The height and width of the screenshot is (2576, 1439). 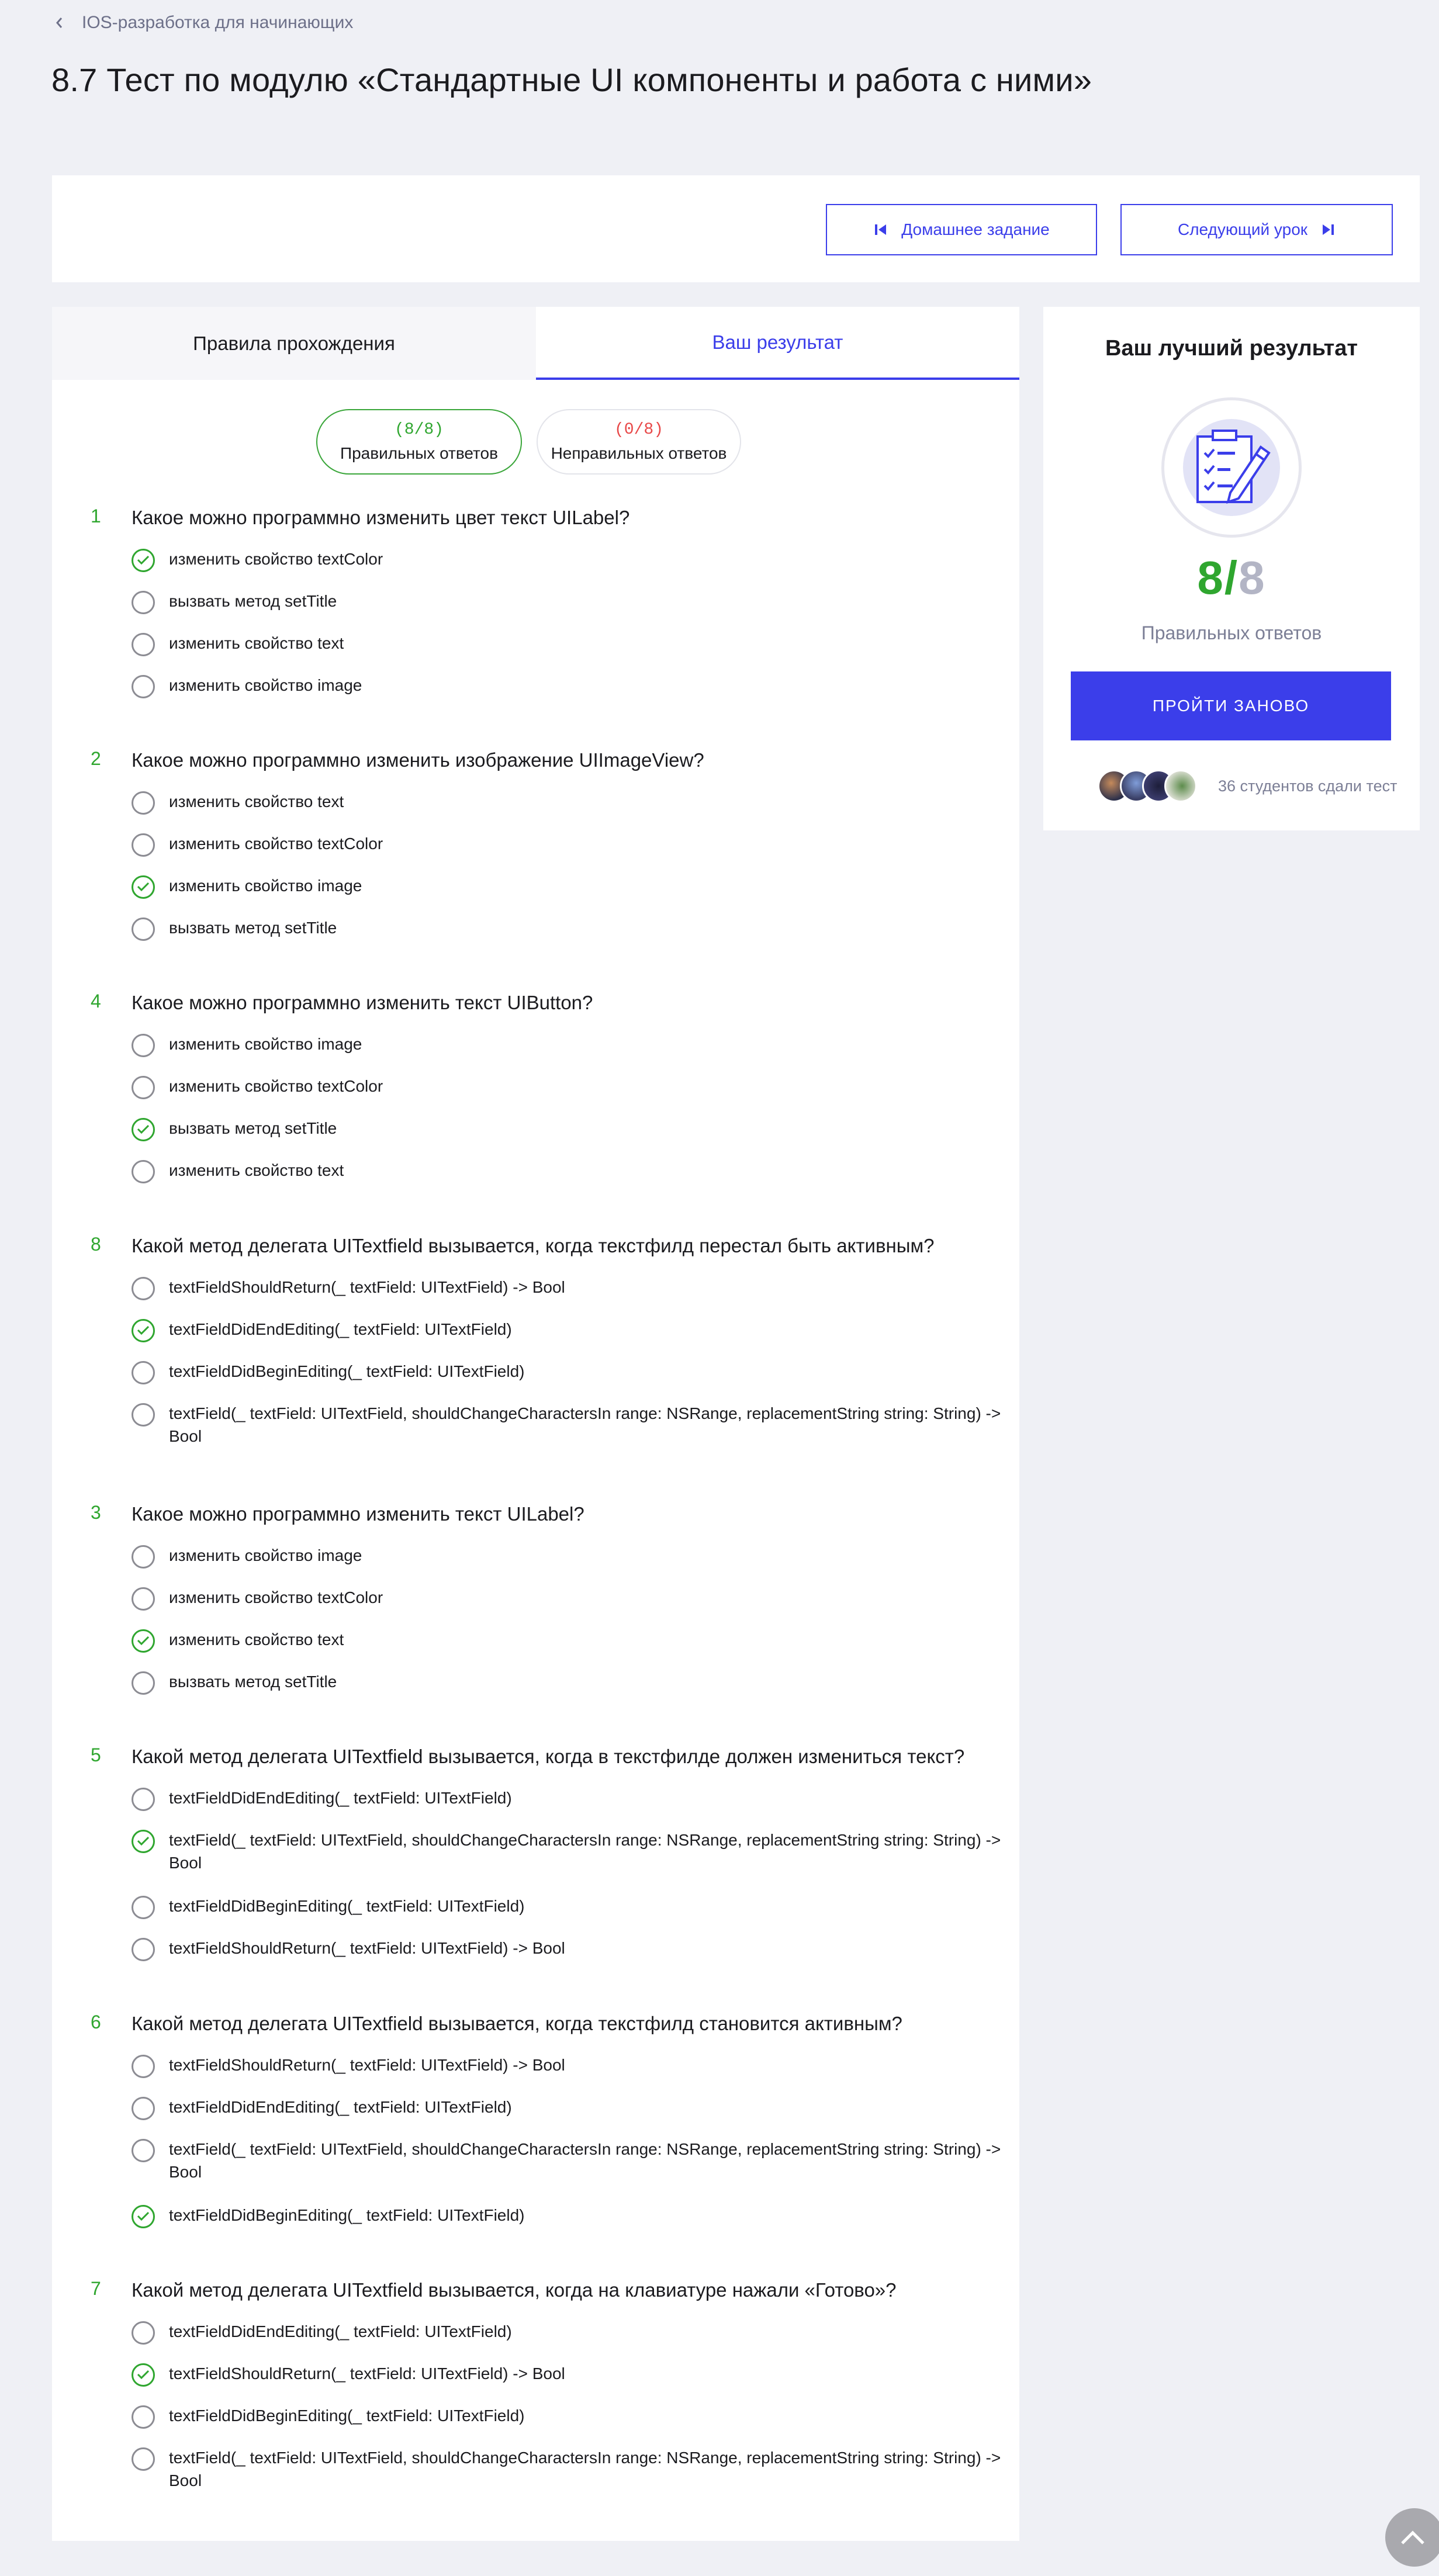 What do you see at coordinates (1231, 705) in the screenshot?
I see `retry-button: ПРОЙТИ ЗАНОВО` at bounding box center [1231, 705].